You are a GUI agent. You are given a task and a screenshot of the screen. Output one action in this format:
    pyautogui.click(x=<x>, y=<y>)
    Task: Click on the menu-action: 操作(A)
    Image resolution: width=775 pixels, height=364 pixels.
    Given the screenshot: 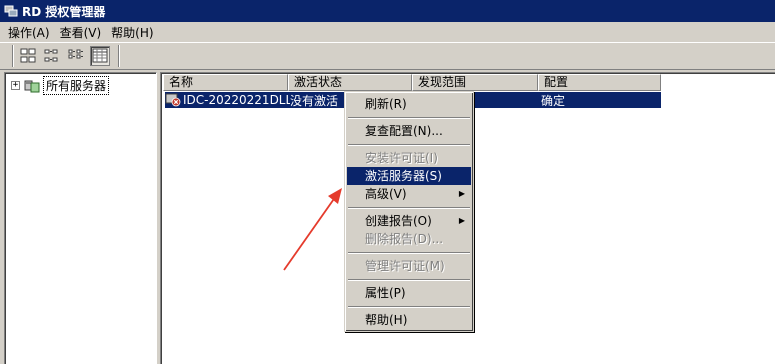 What is the action you would take?
    pyautogui.click(x=30, y=32)
    